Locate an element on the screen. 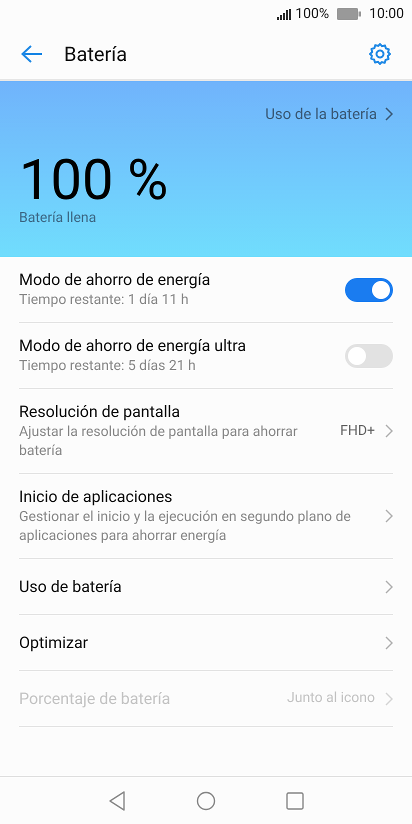 The height and width of the screenshot is (824, 412). back-nav-button is located at coordinates (117, 800).